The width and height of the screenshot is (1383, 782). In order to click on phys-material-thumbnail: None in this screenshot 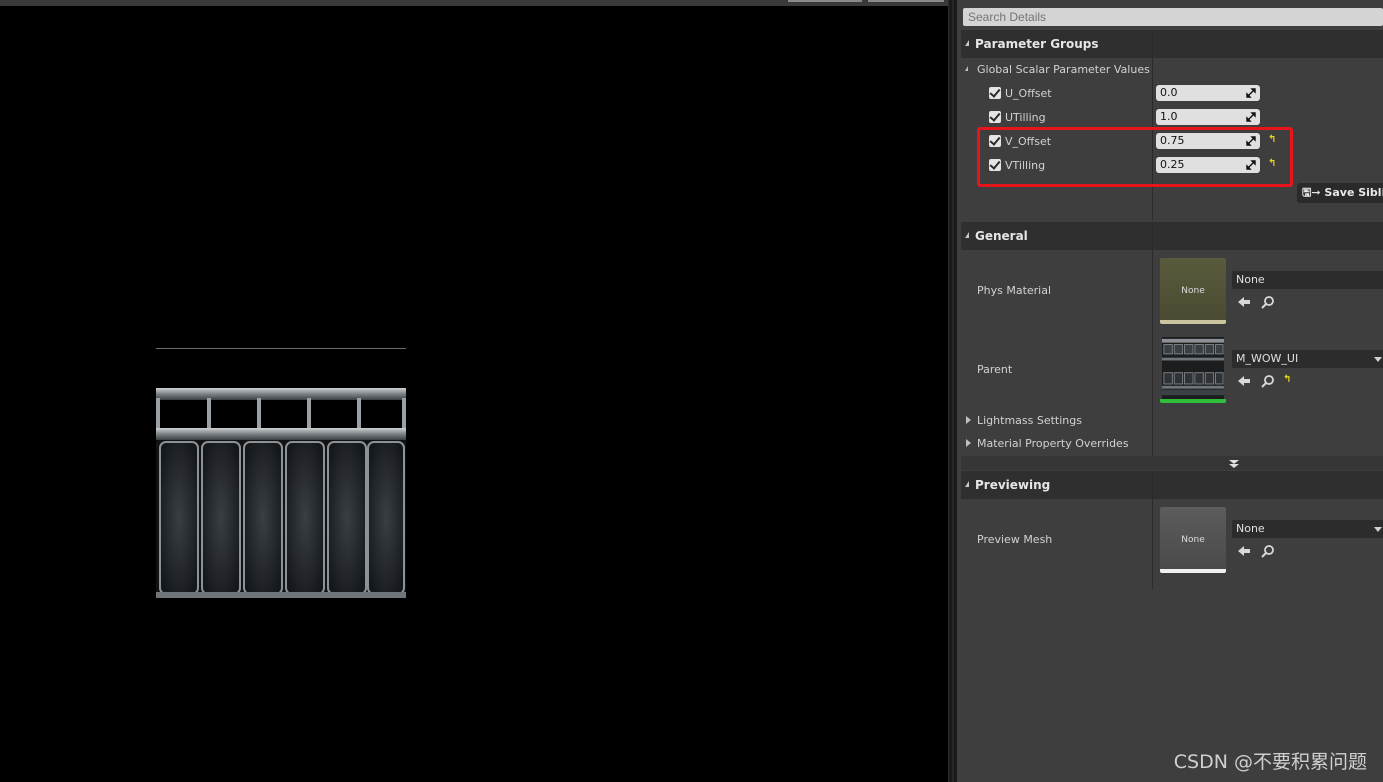, I will do `click(1193, 291)`.